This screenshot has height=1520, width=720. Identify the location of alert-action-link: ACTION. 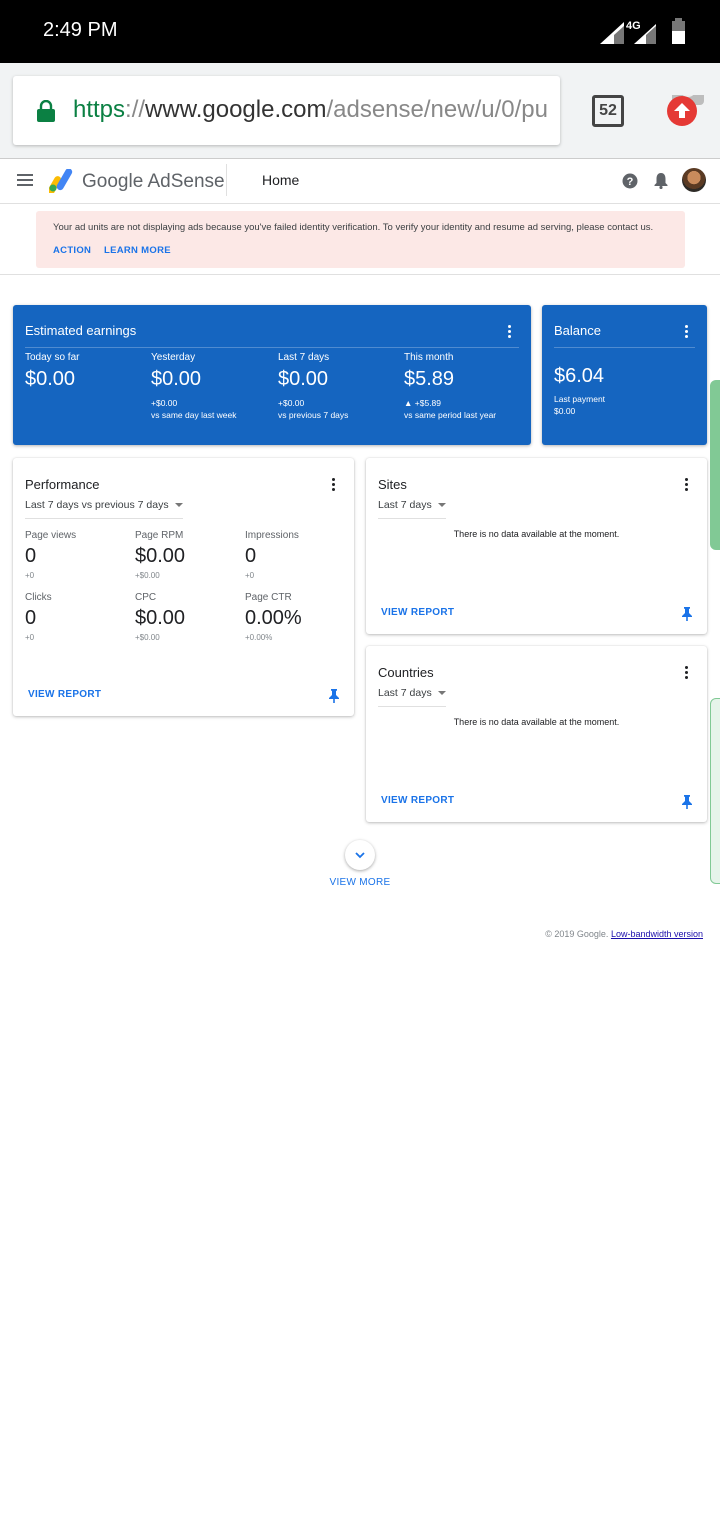
(72, 250).